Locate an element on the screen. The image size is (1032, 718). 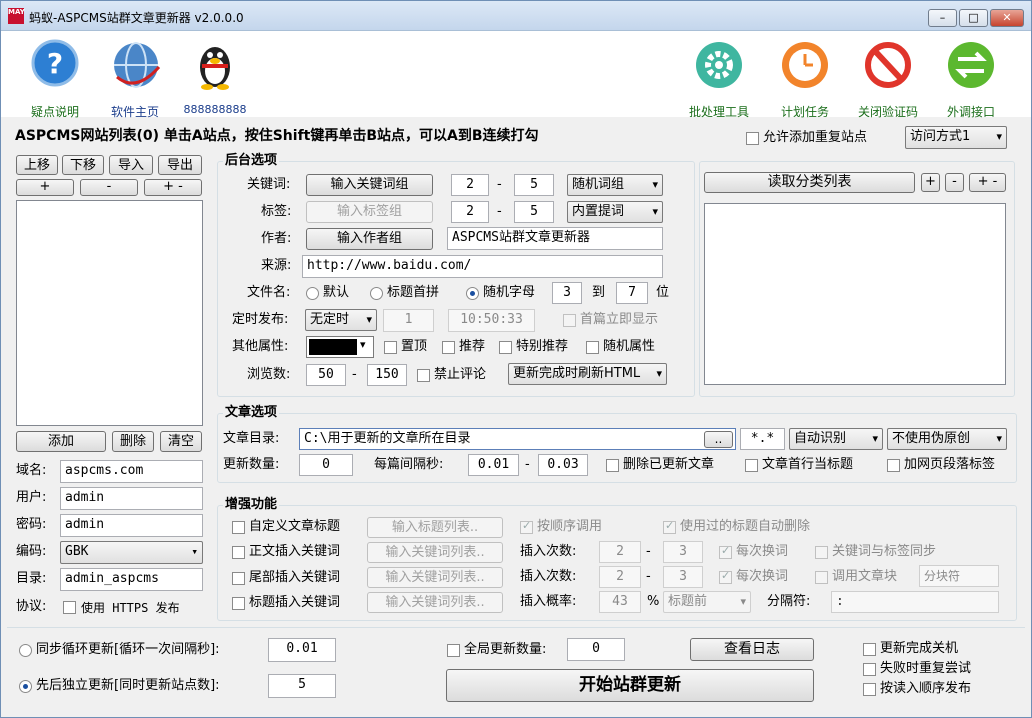
export-button: 导出 is located at coordinates (180, 165).